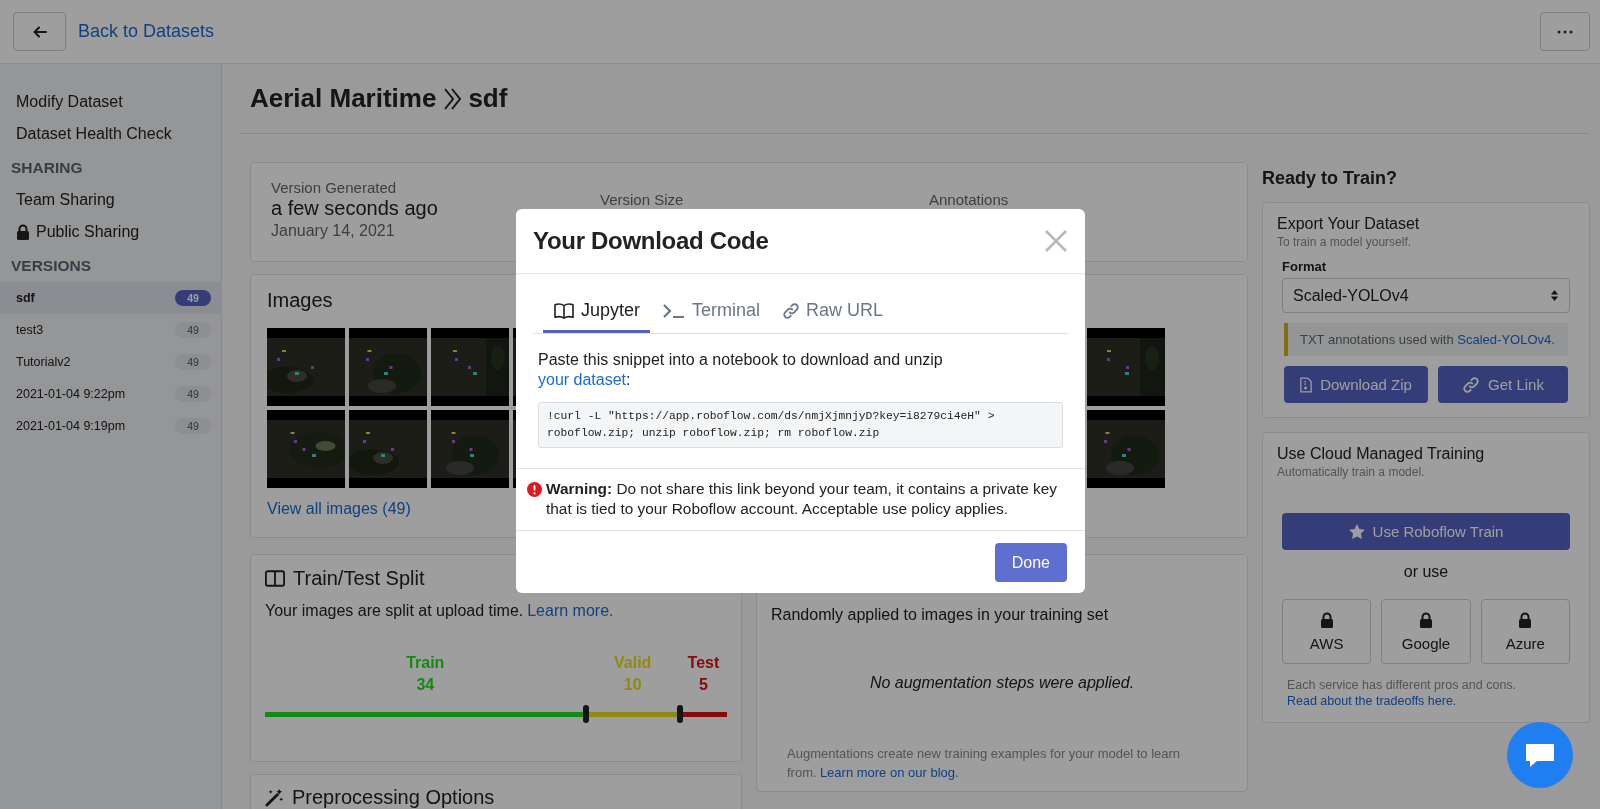  Describe the element at coordinates (1002, 683) in the screenshot. I see `empty-message: No augmentation steps were applied.` at that location.